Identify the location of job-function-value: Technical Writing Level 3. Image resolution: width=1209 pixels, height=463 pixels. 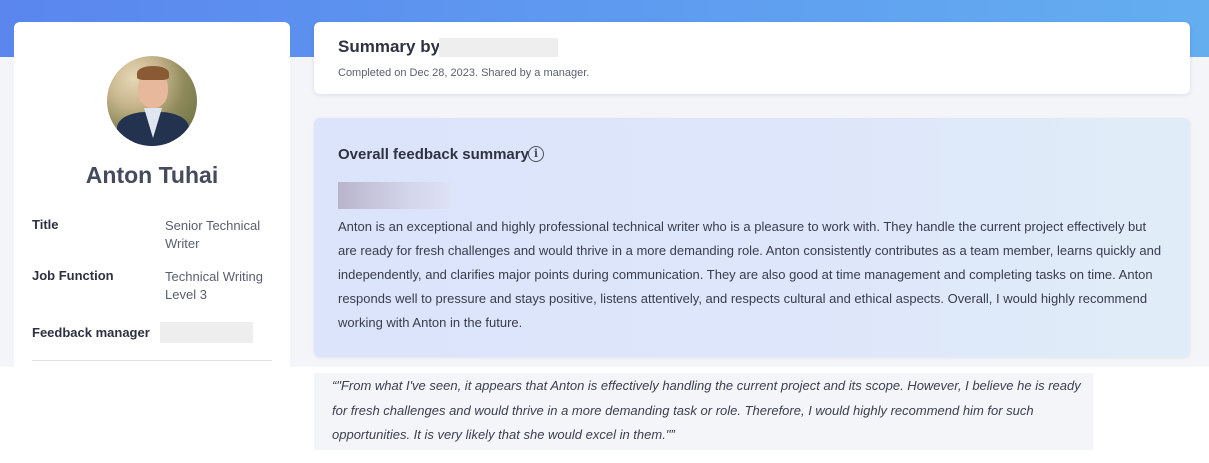
(214, 285).